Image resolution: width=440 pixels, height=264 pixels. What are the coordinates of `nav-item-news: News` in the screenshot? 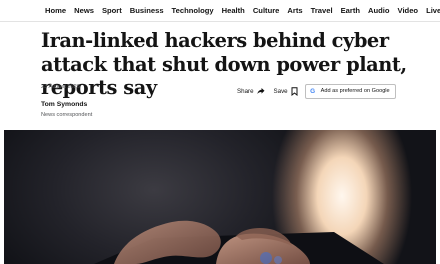 It's located at (84, 10).